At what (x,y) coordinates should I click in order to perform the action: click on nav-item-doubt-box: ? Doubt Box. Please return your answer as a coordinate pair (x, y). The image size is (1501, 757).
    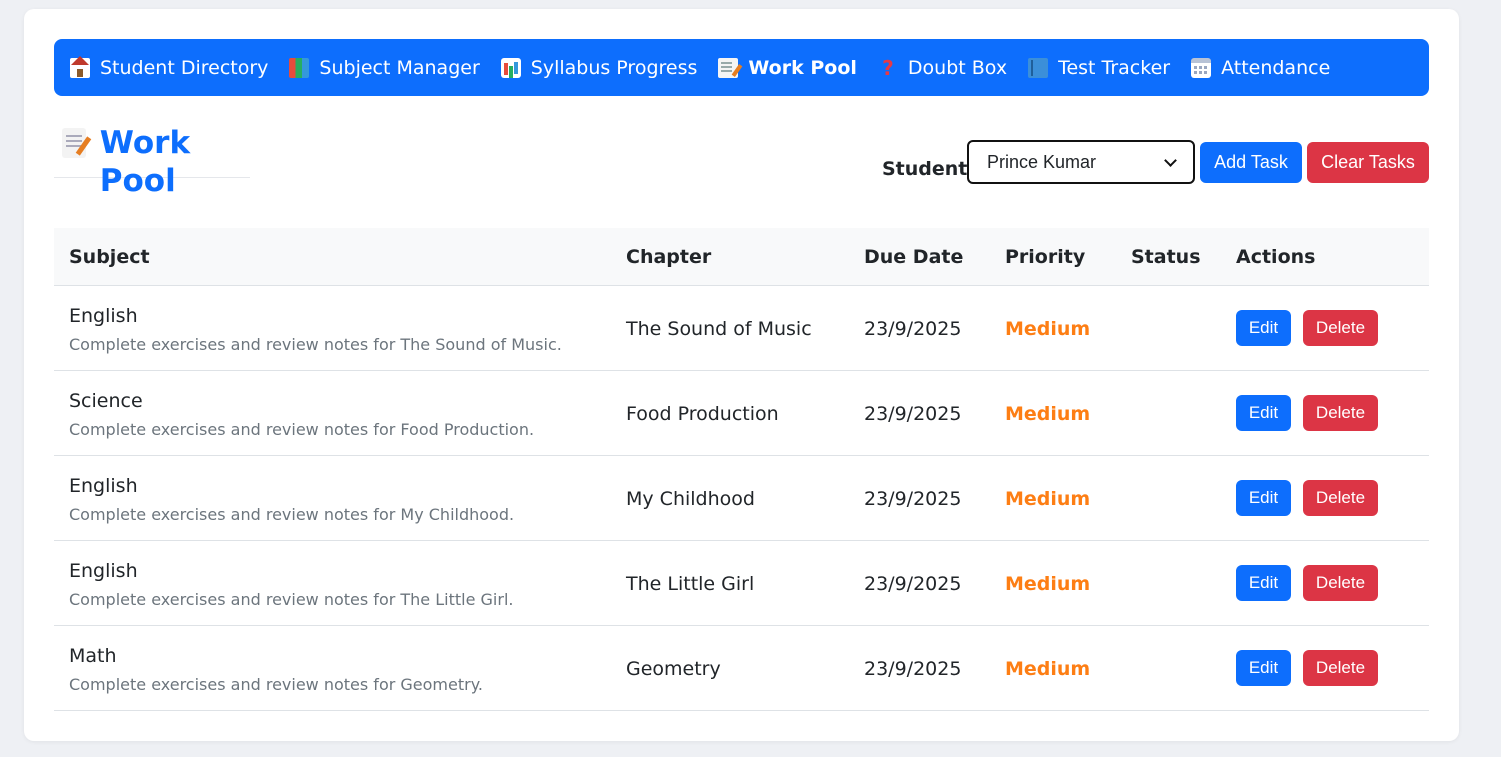
    Looking at the image, I should click on (942, 68).